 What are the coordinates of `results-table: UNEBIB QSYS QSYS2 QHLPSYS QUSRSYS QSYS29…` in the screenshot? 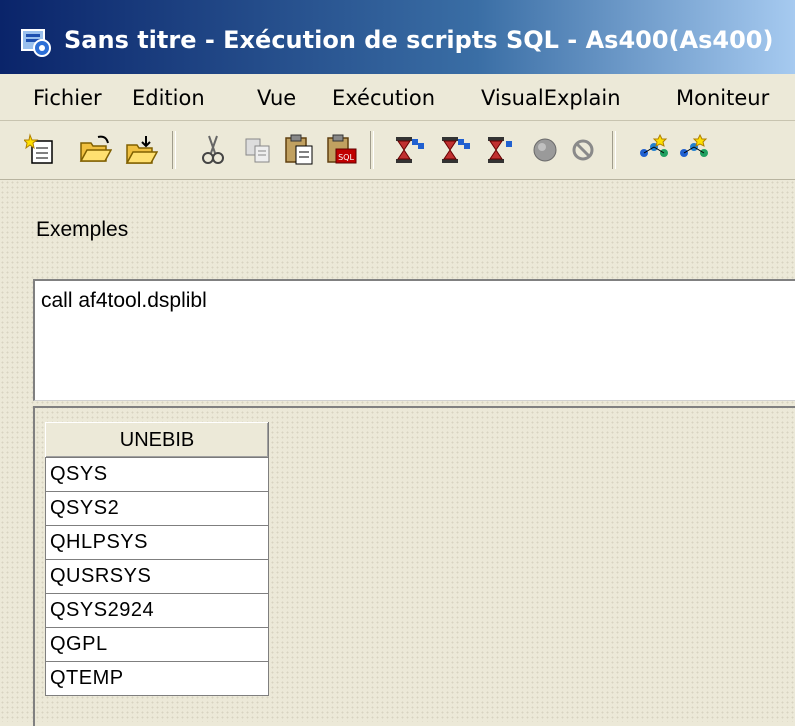 It's located at (157, 559).